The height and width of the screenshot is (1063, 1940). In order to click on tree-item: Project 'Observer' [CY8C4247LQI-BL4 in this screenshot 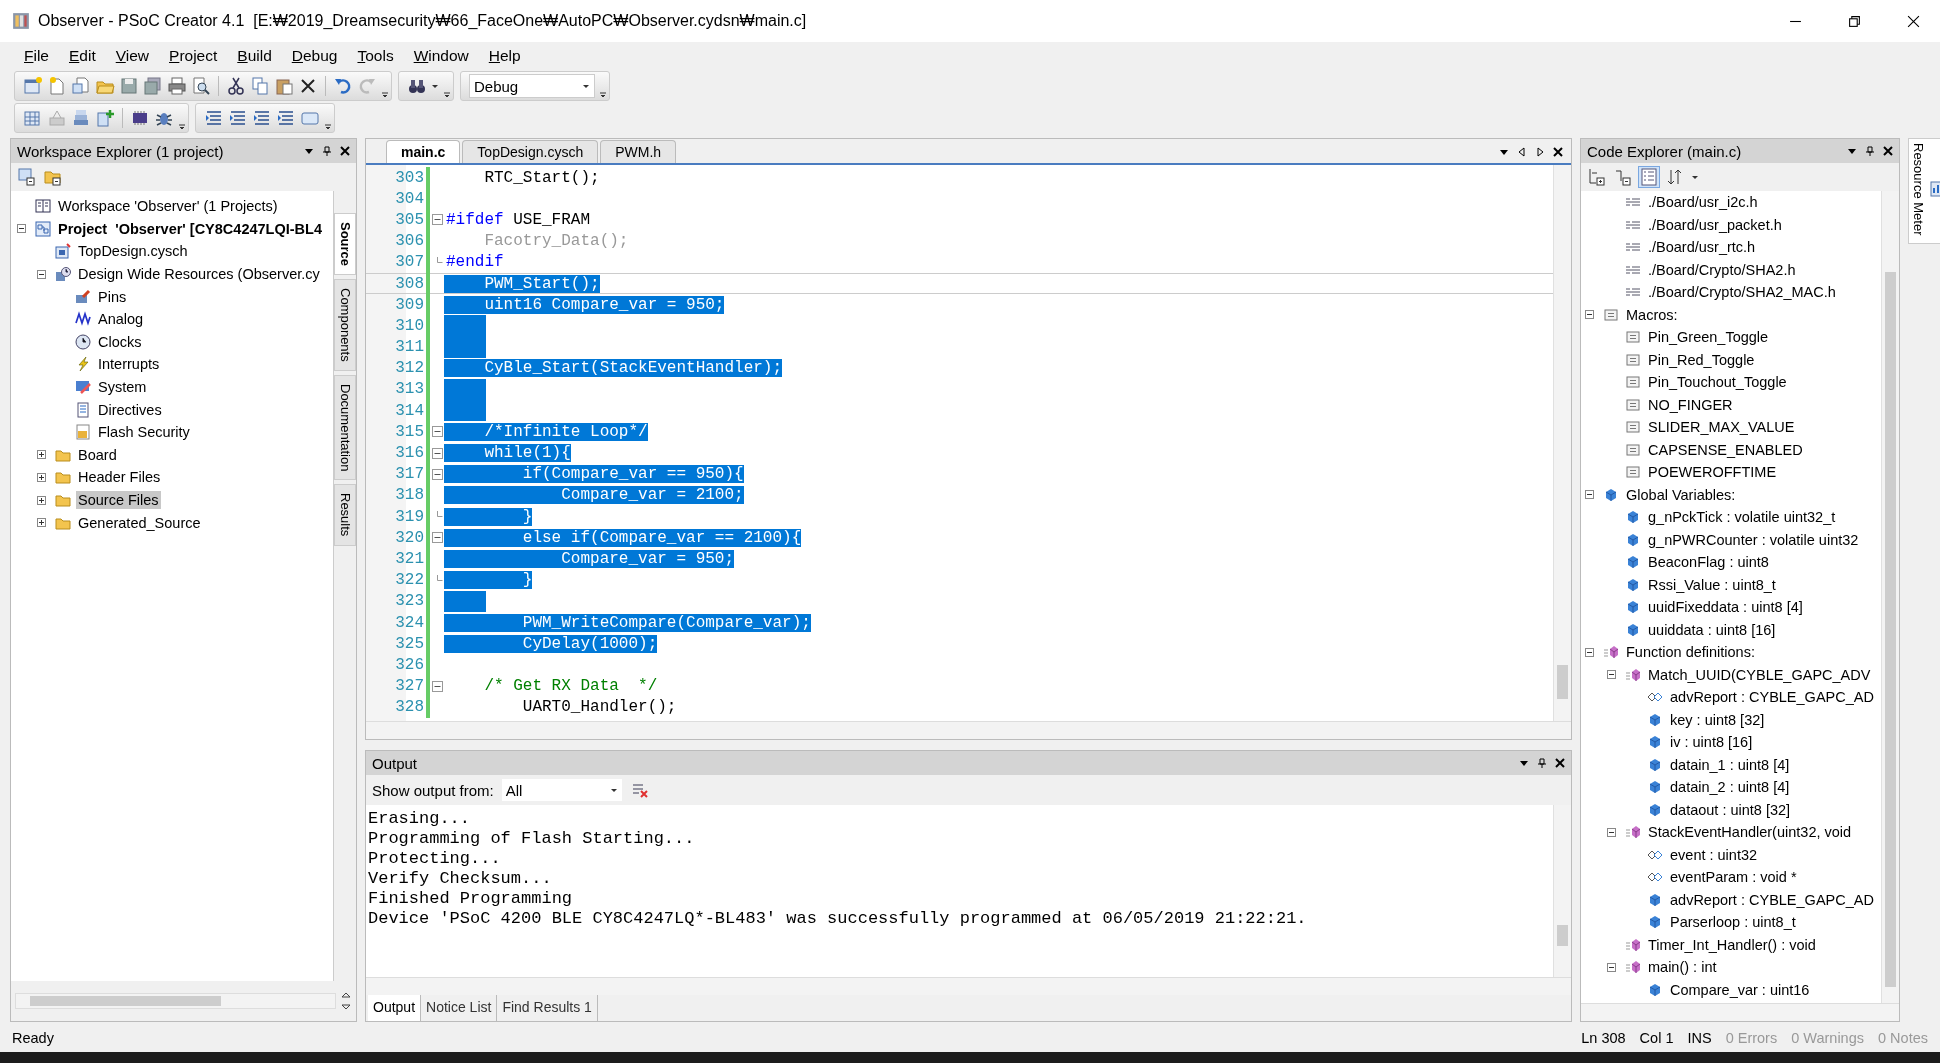, I will do `click(190, 228)`.